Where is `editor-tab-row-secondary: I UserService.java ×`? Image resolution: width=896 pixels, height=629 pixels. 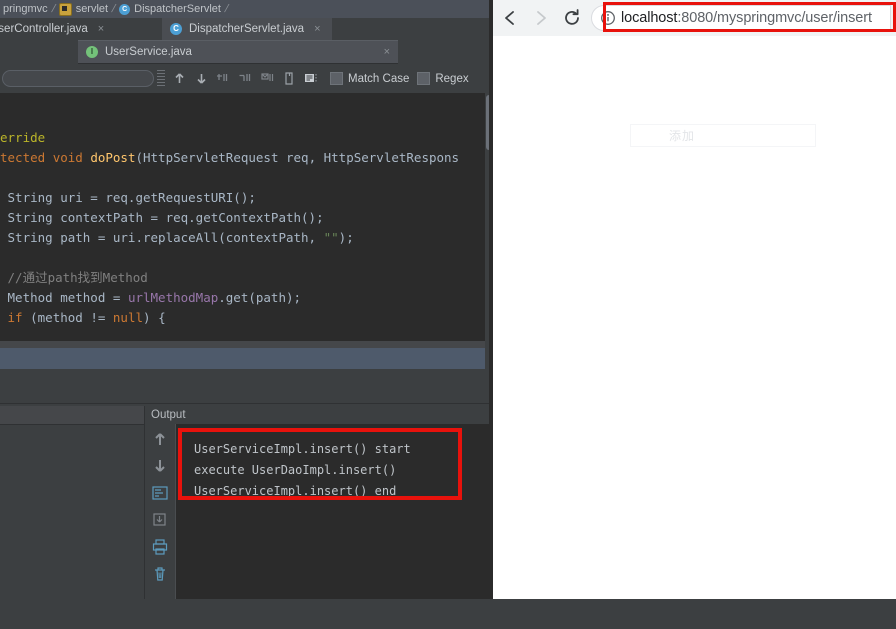
editor-tab-row-secondary: I UserService.java × is located at coordinates (246, 52).